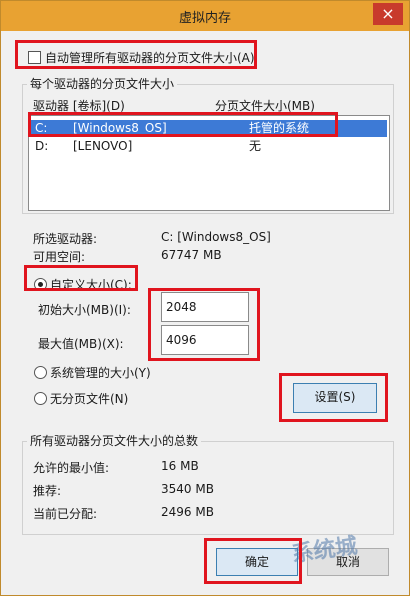  I want to click on drive-paging-size: 托管的系统, so click(279, 128).